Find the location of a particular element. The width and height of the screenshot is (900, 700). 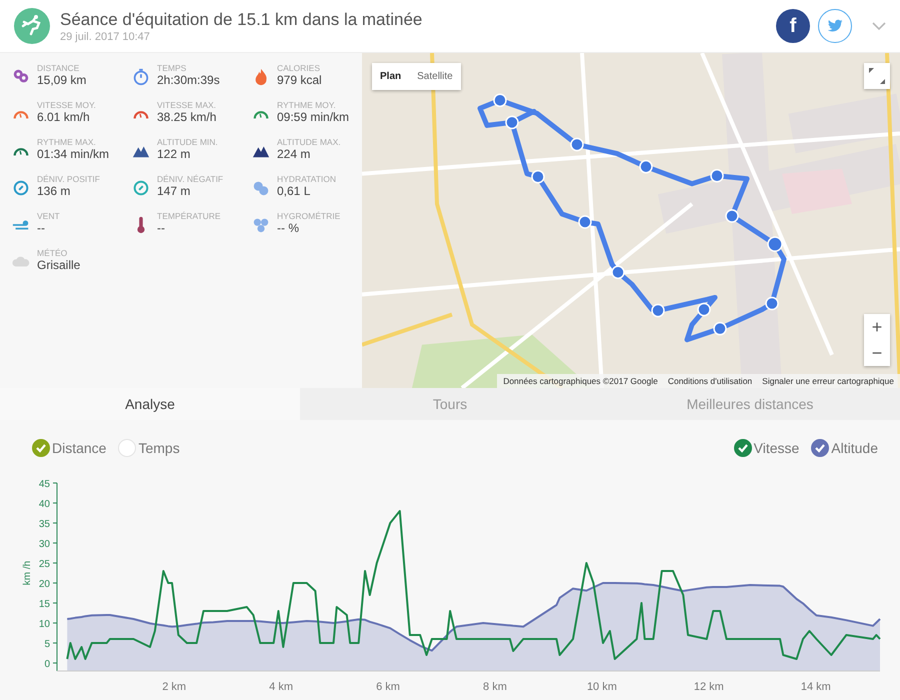

stopwatch-icon is located at coordinates (141, 77).